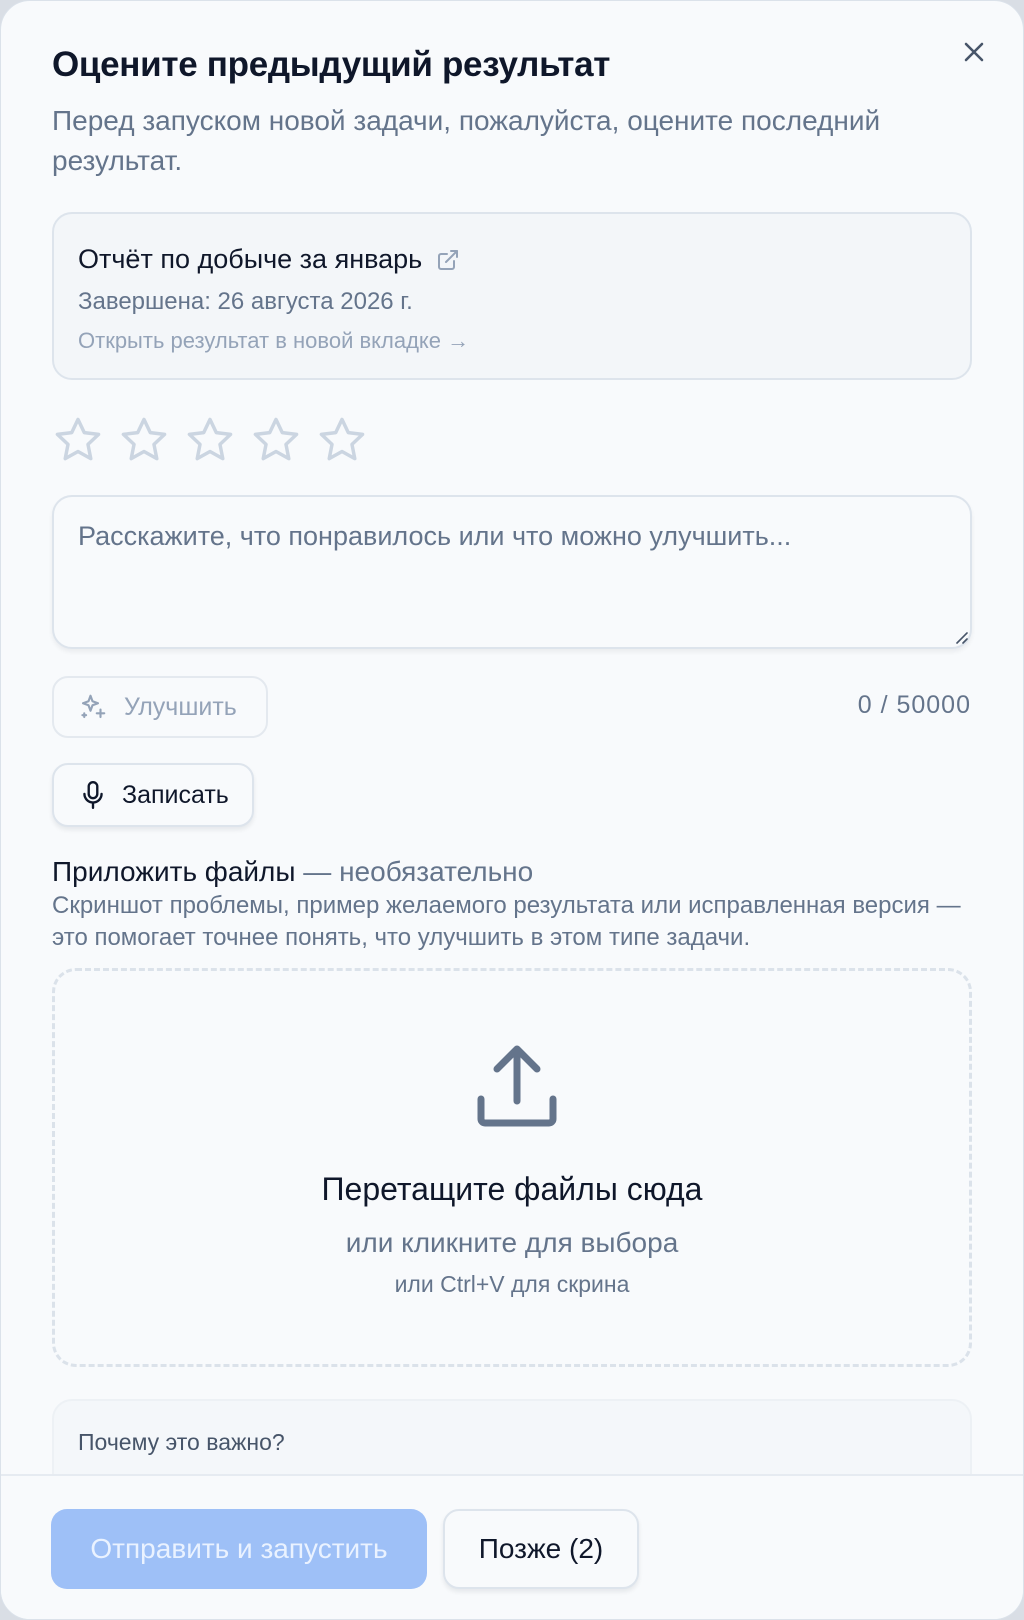 The image size is (1024, 1620). I want to click on close-icon, so click(974, 52).